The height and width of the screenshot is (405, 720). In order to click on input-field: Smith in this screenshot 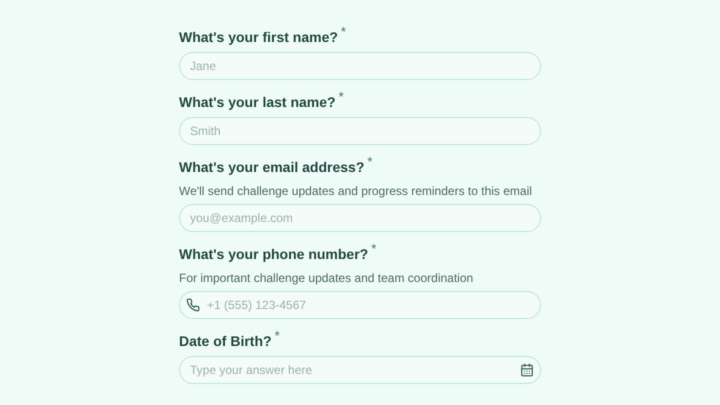, I will do `click(360, 131)`.